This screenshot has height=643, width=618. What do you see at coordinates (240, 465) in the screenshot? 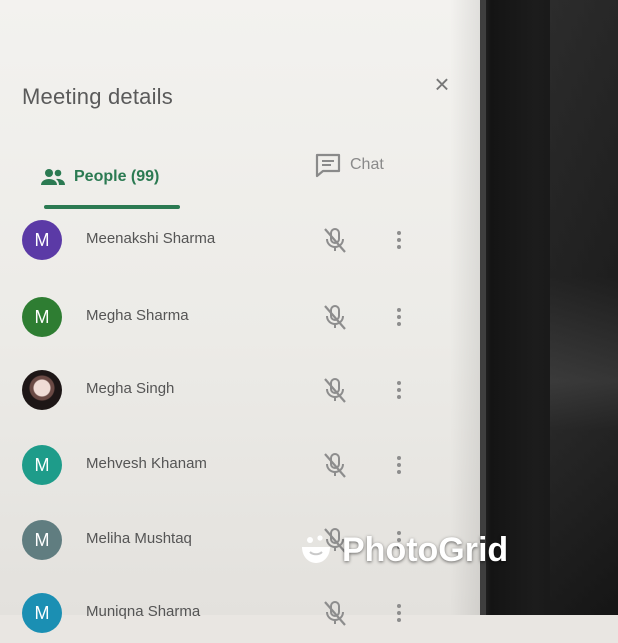
I see `participant-row: M Mehvesh Khanam` at bounding box center [240, 465].